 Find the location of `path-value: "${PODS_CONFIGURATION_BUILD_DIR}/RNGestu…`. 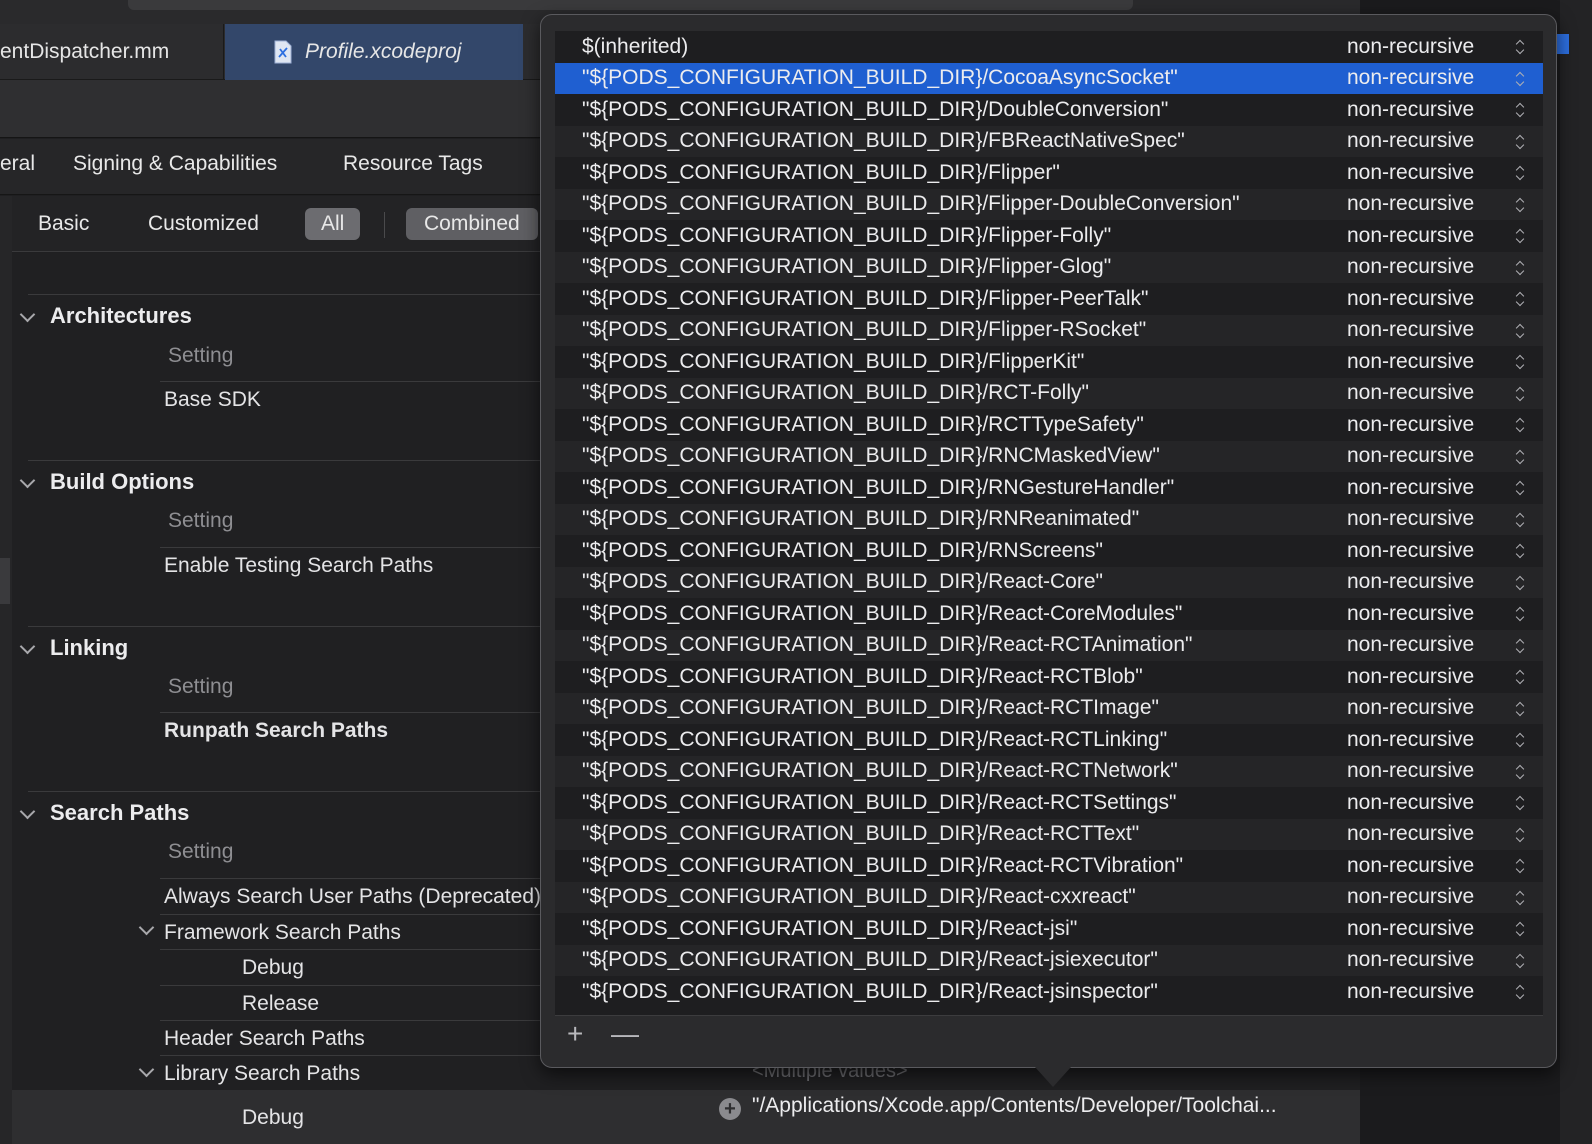

path-value: "${PODS_CONFIGURATION_BUILD_DIR}/RNGestu… is located at coordinates (878, 488).